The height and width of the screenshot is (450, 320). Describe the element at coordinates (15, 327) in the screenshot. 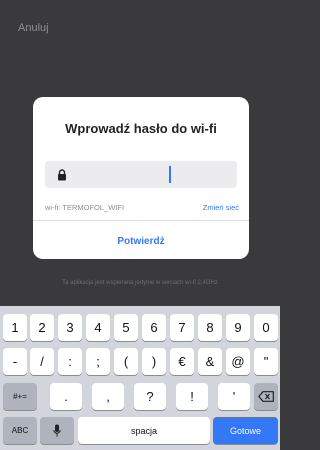

I see `key-1: 1` at that location.